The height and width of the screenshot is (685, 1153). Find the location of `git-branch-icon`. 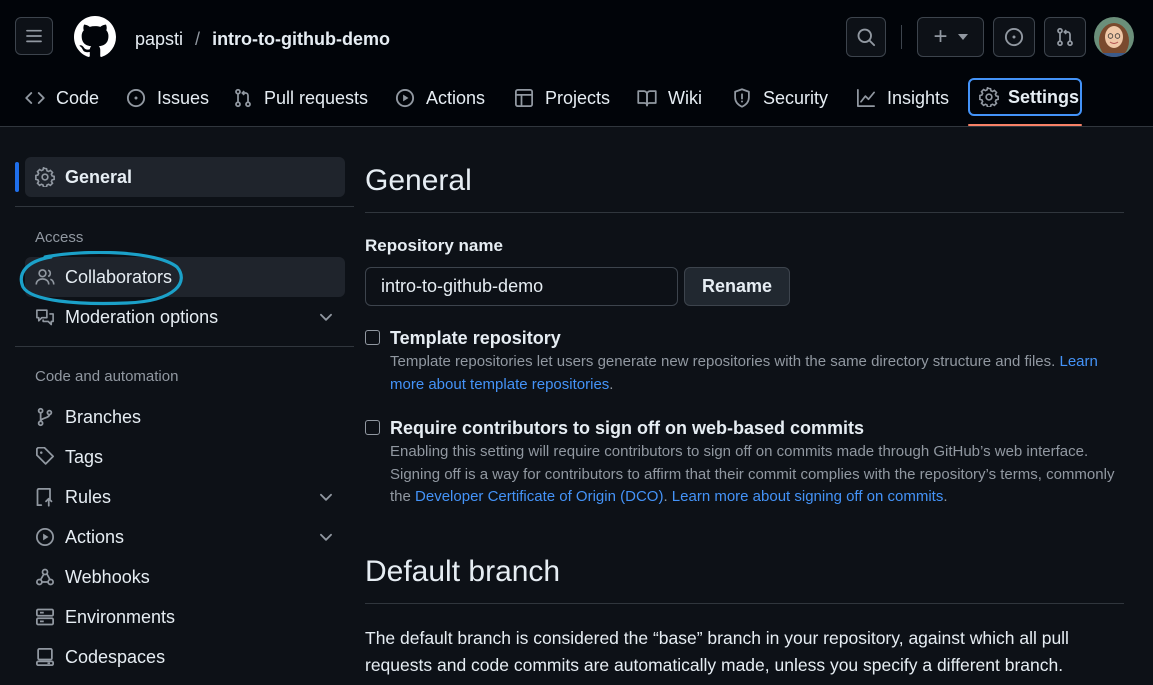

git-branch-icon is located at coordinates (45, 417).